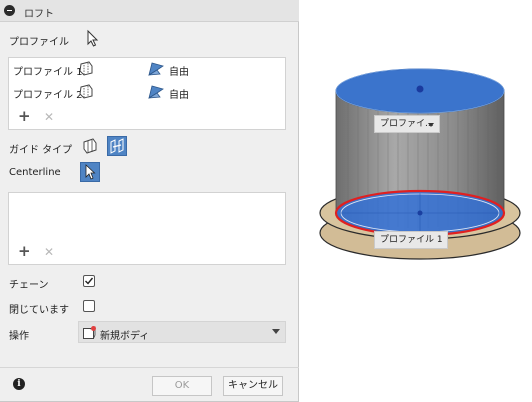  I want to click on dialog-title: ロフト, so click(39, 14).